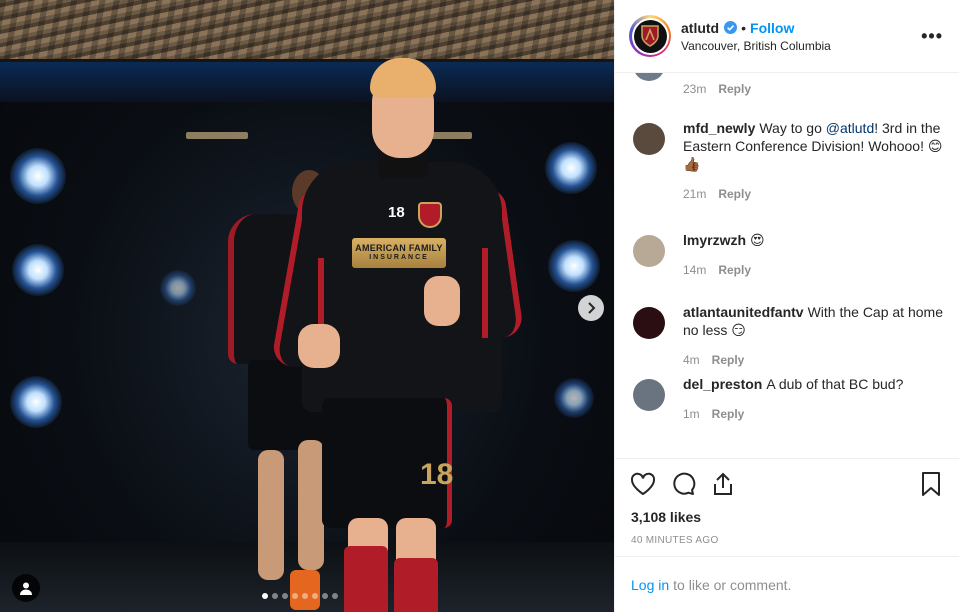  What do you see at coordinates (695, 89) in the screenshot?
I see `comment-time: 23m` at bounding box center [695, 89].